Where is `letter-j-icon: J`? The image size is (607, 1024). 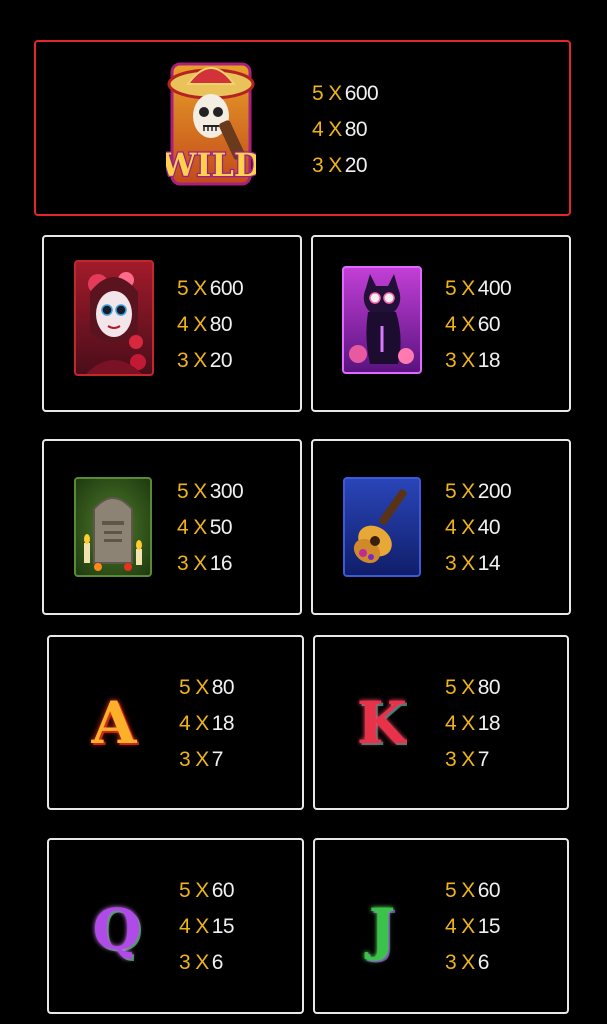
letter-j-icon: J is located at coordinates (382, 930).